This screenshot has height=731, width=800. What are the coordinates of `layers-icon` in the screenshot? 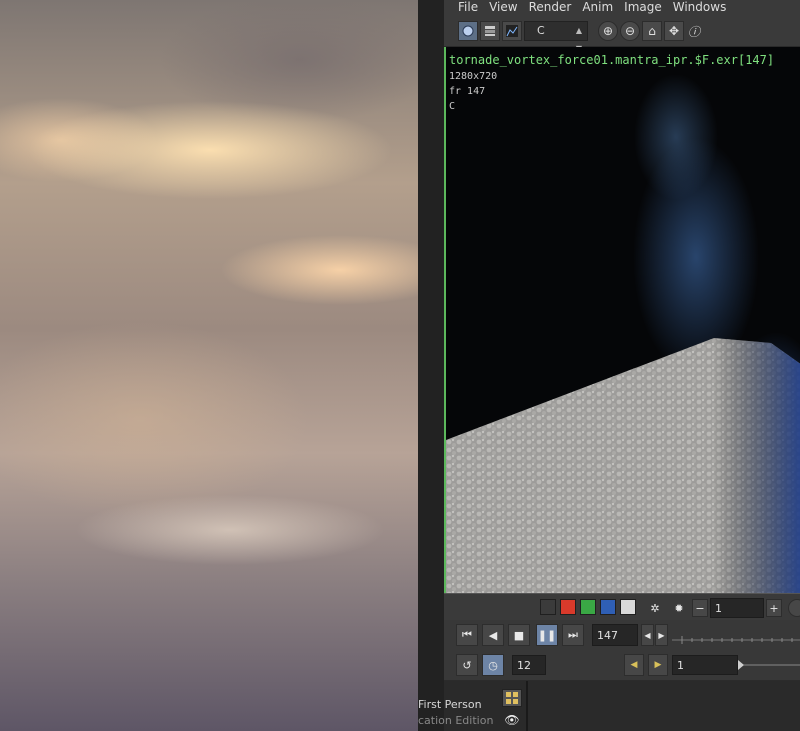 It's located at (490, 31).